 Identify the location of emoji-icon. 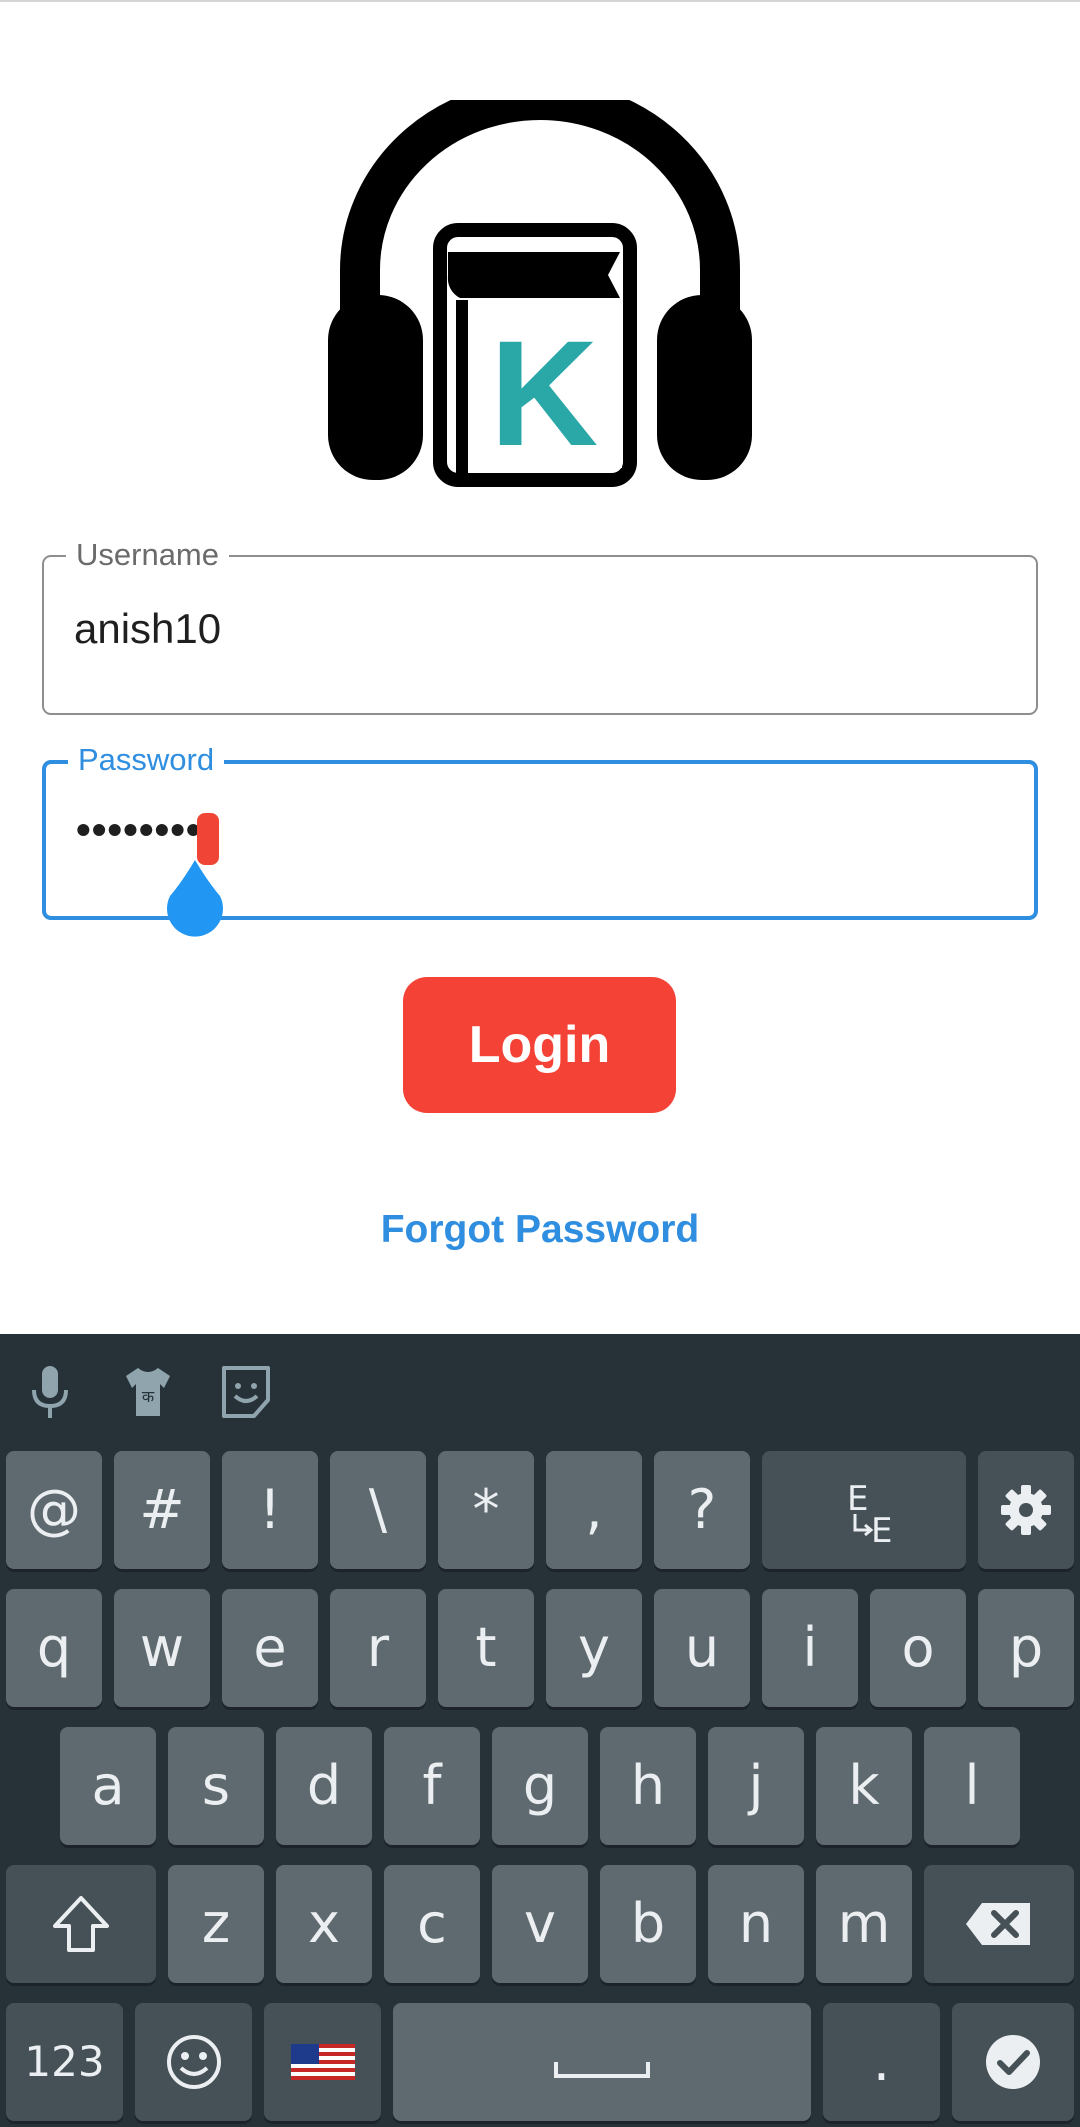
(193, 2062).